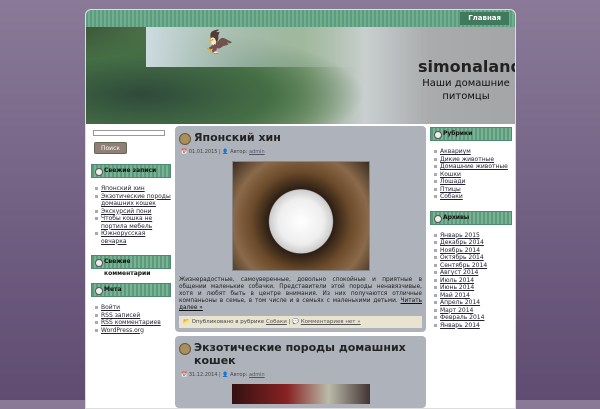  Describe the element at coordinates (457, 287) in the screenshot. I see `arch-link: Июнь 2014` at that location.